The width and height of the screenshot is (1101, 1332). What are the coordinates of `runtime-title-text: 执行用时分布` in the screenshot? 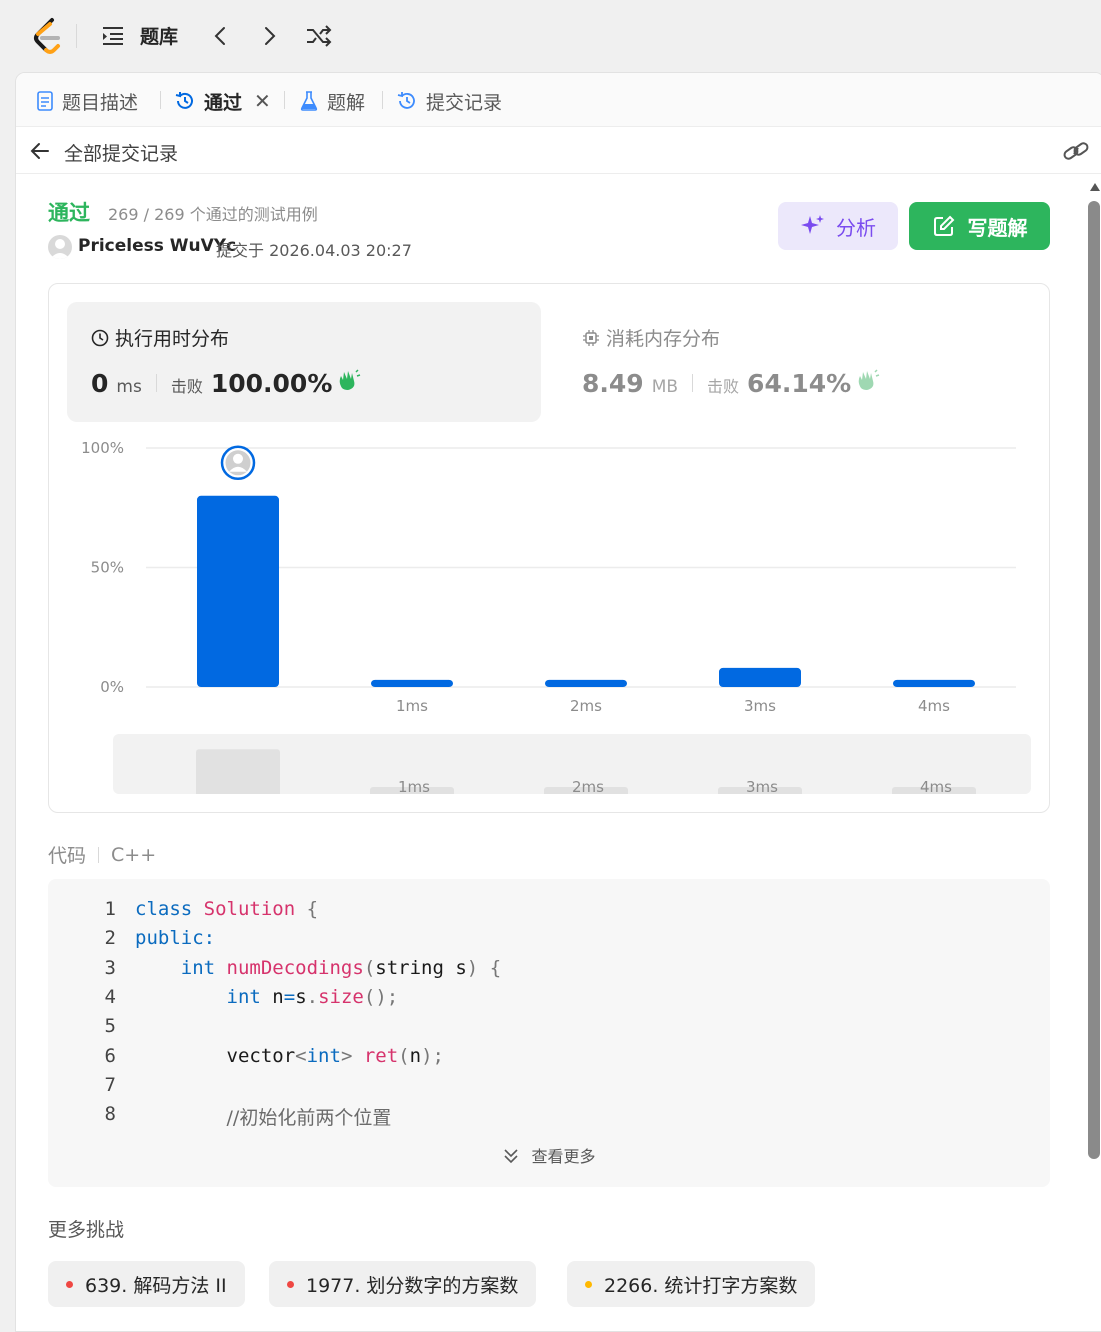 It's located at (172, 339).